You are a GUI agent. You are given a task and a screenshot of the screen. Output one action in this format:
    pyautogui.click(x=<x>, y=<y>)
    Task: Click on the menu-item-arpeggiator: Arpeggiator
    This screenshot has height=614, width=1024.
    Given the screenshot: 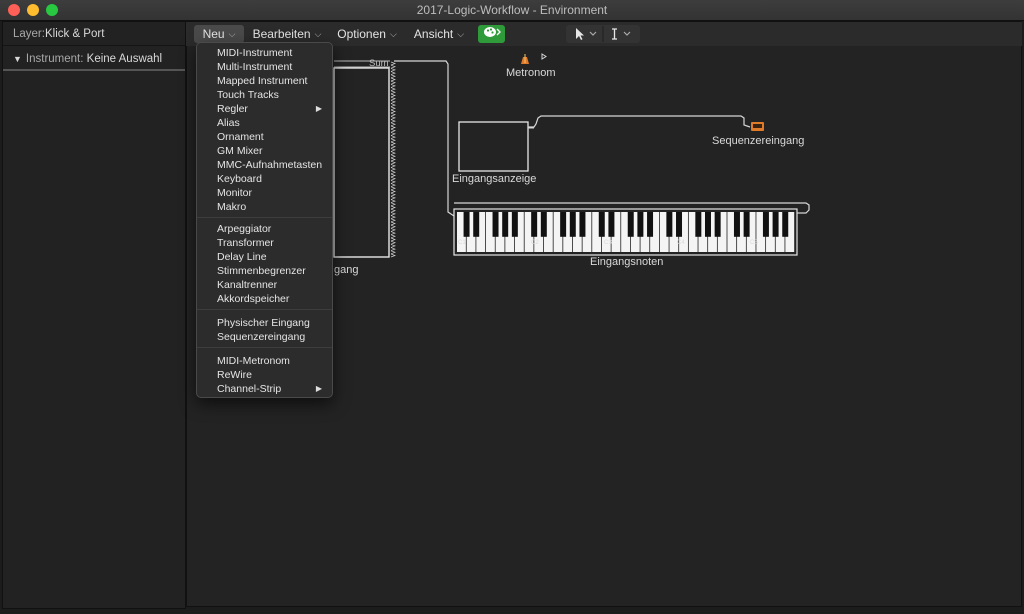 What is the action you would take?
    pyautogui.click(x=264, y=229)
    